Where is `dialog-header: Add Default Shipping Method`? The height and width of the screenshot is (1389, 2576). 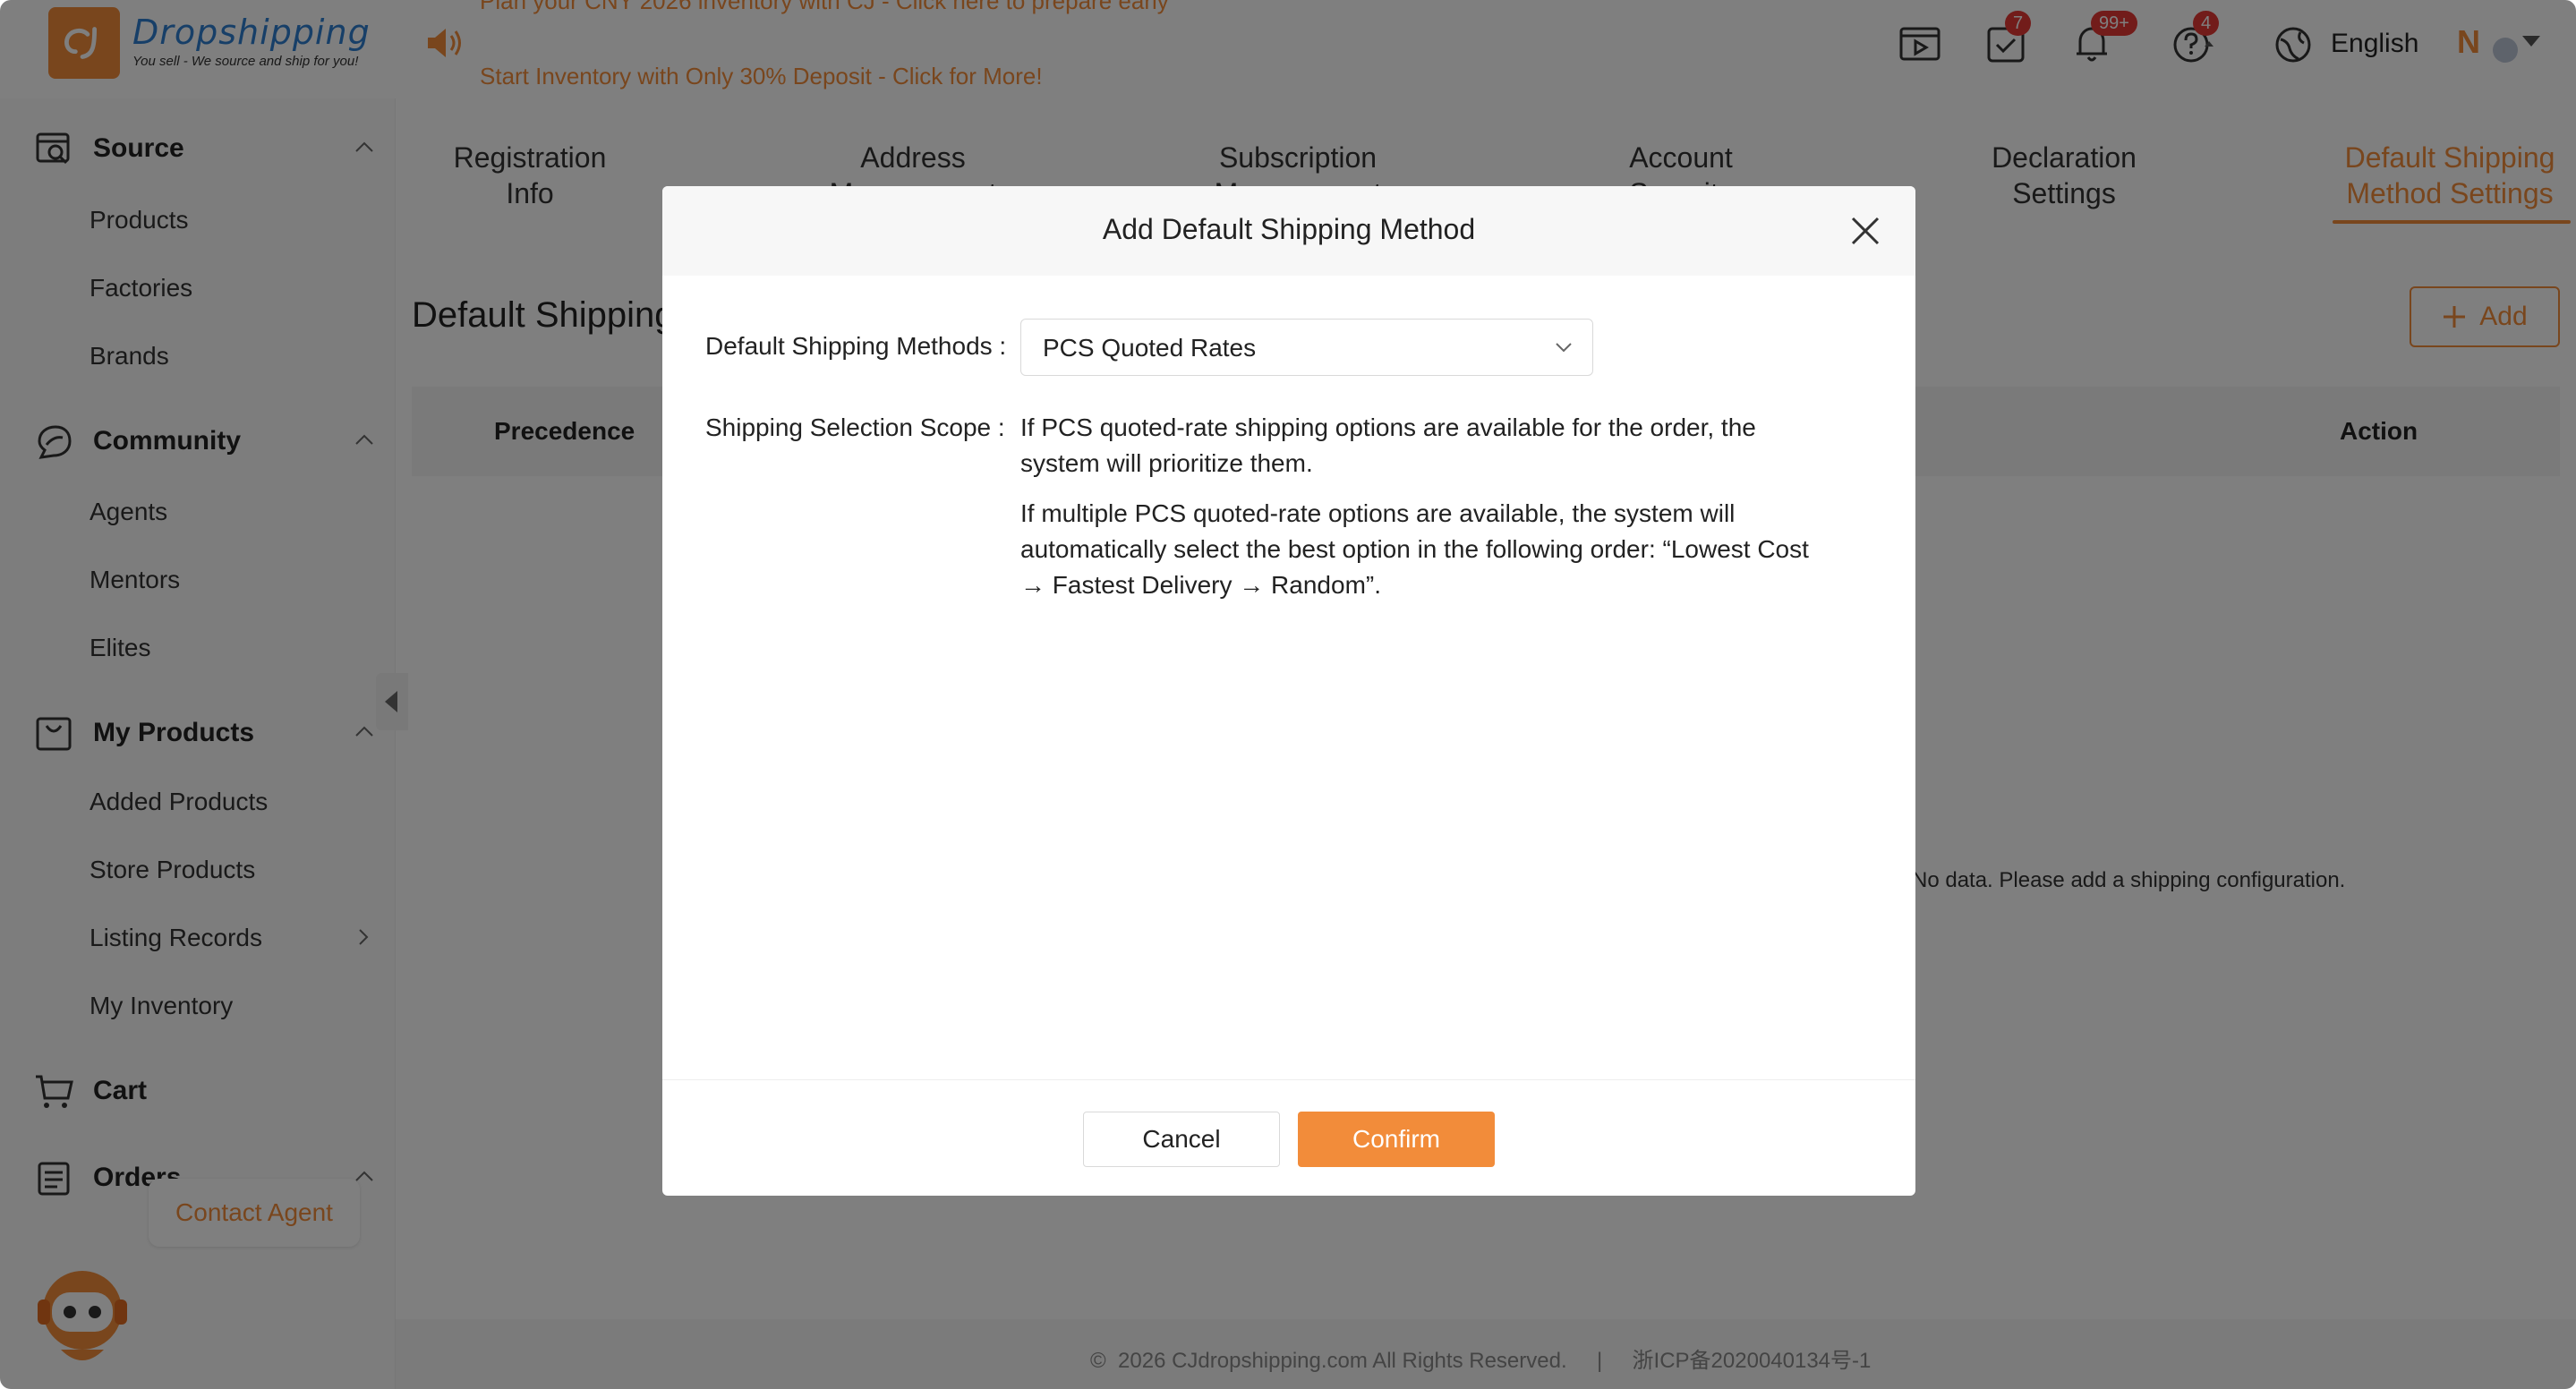 dialog-header: Add Default Shipping Method is located at coordinates (1288, 231).